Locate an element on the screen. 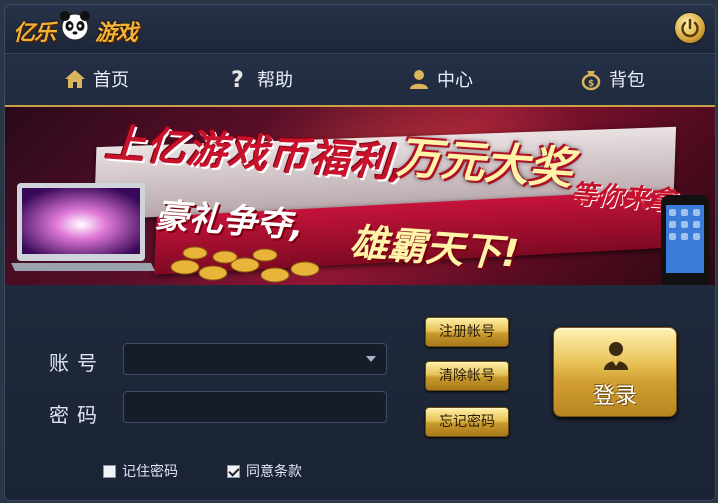  agree-terms-checkbox: 同意条款 is located at coordinates (264, 471).